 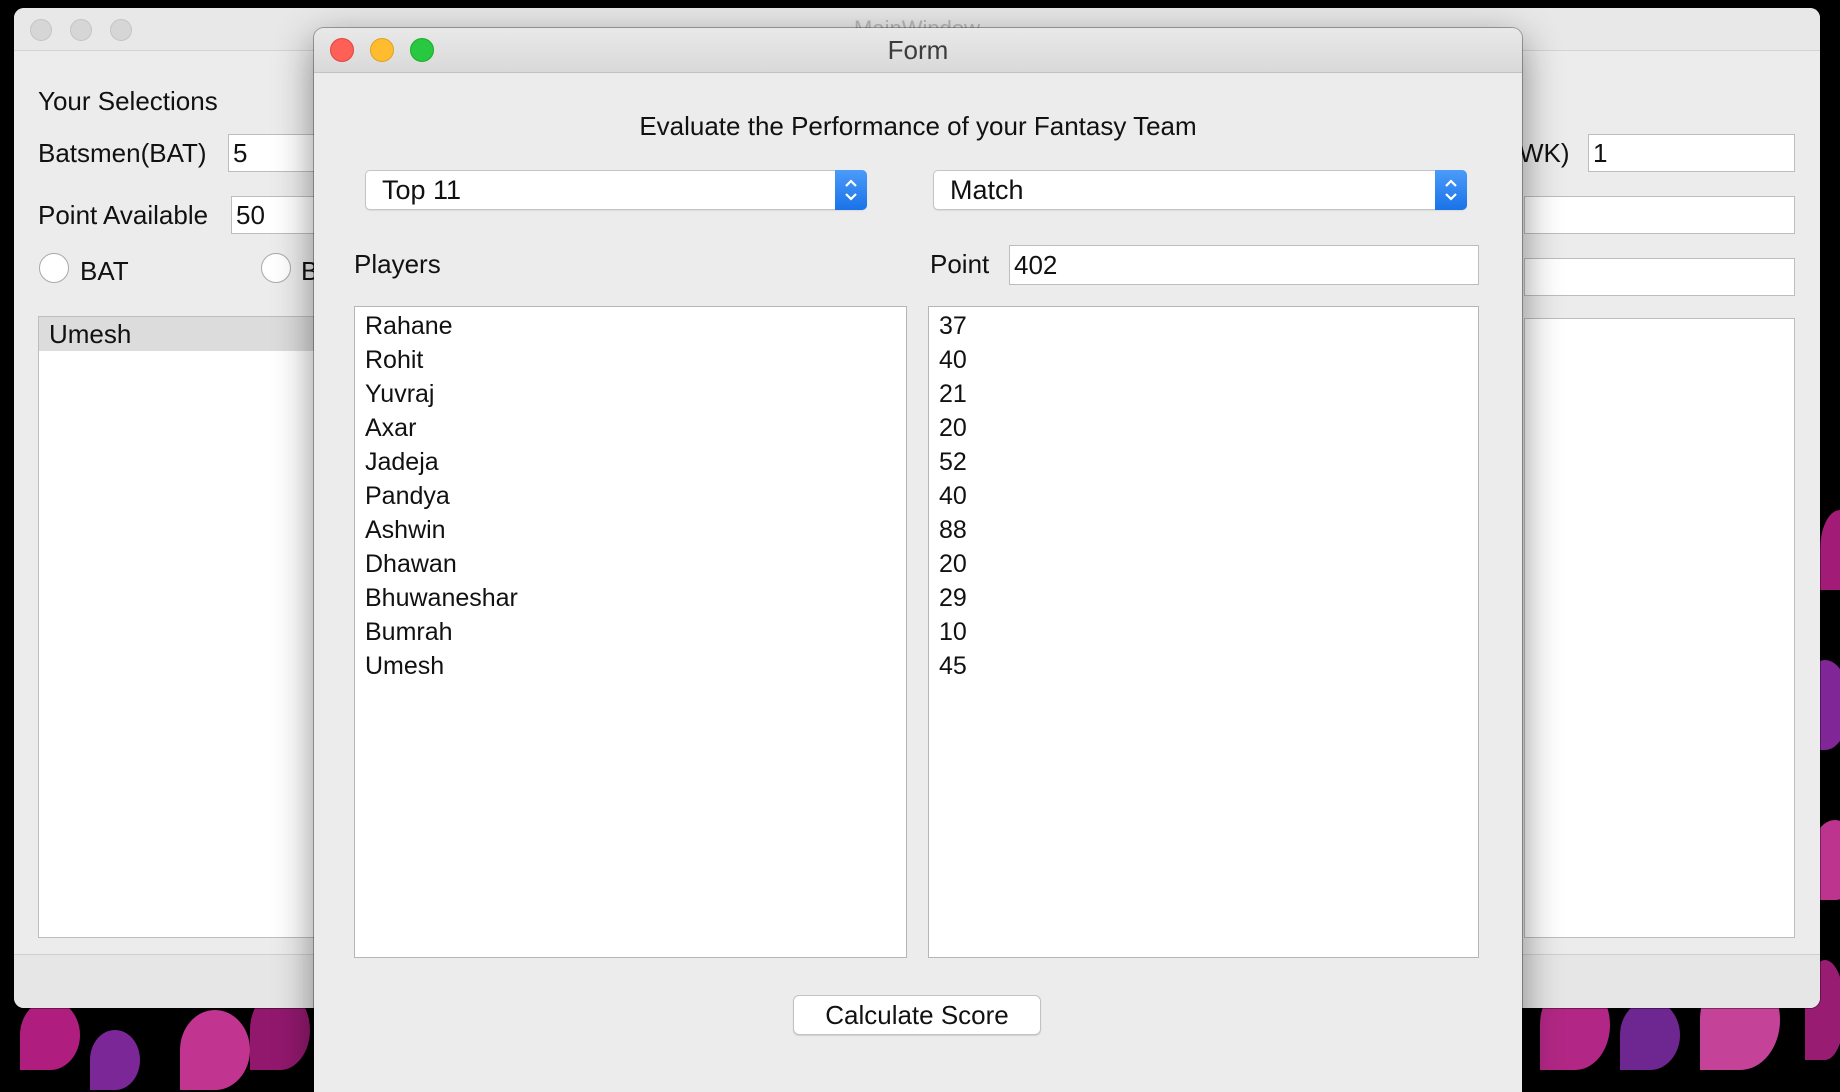 I want to click on point-available-label: Point Available, so click(x=123, y=215).